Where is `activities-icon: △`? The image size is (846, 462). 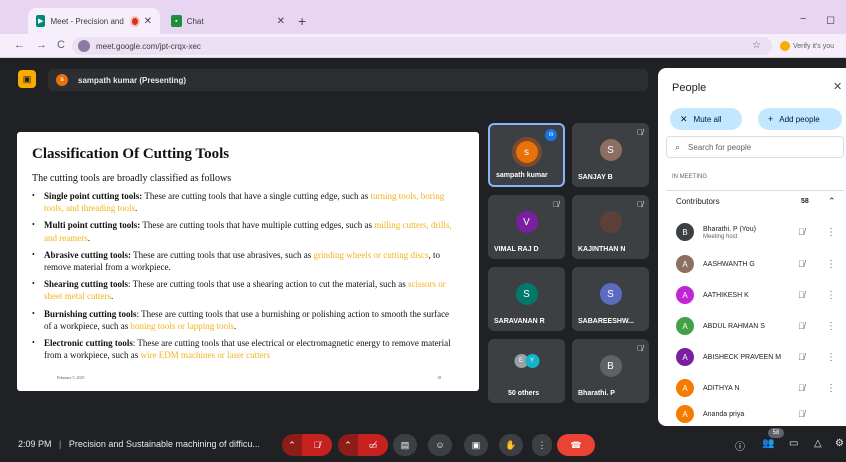 activities-icon: △ is located at coordinates (818, 443).